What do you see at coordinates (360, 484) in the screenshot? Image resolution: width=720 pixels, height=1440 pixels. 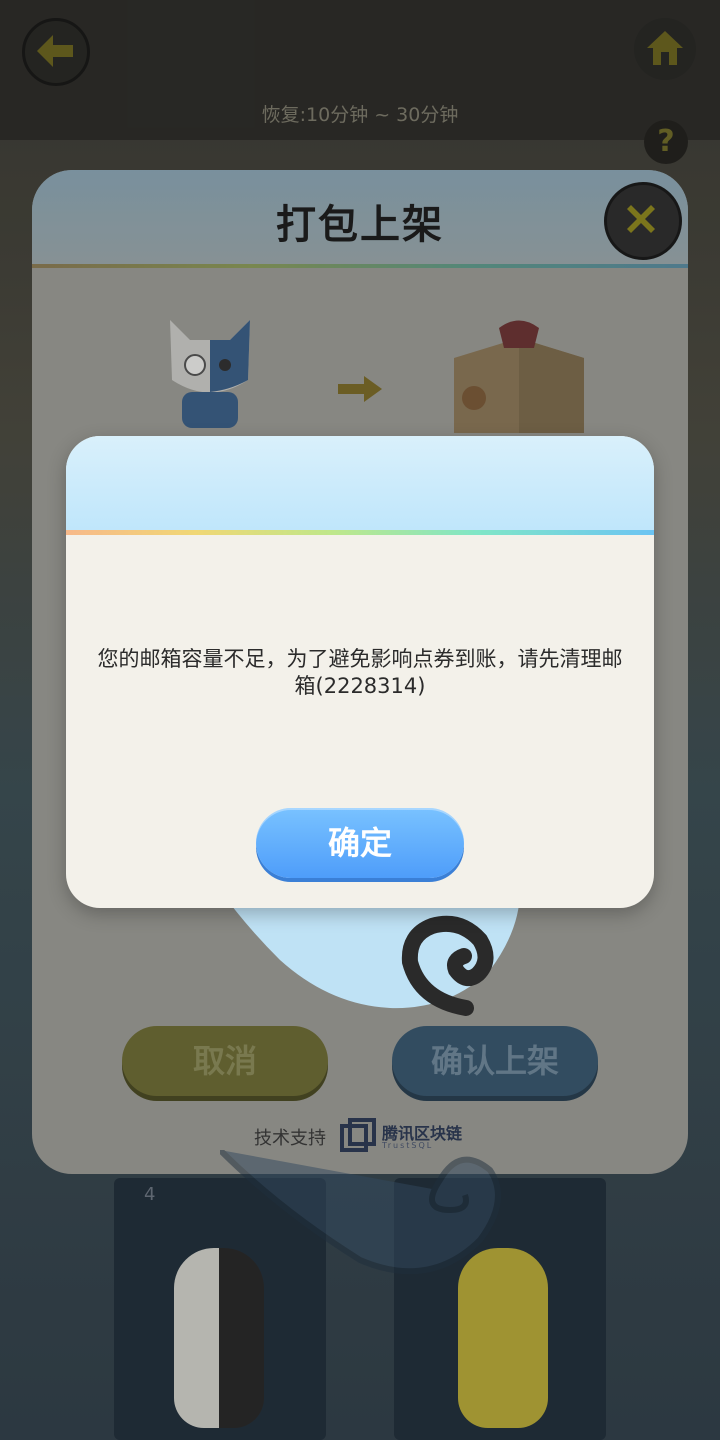 I see `alert-header` at bounding box center [360, 484].